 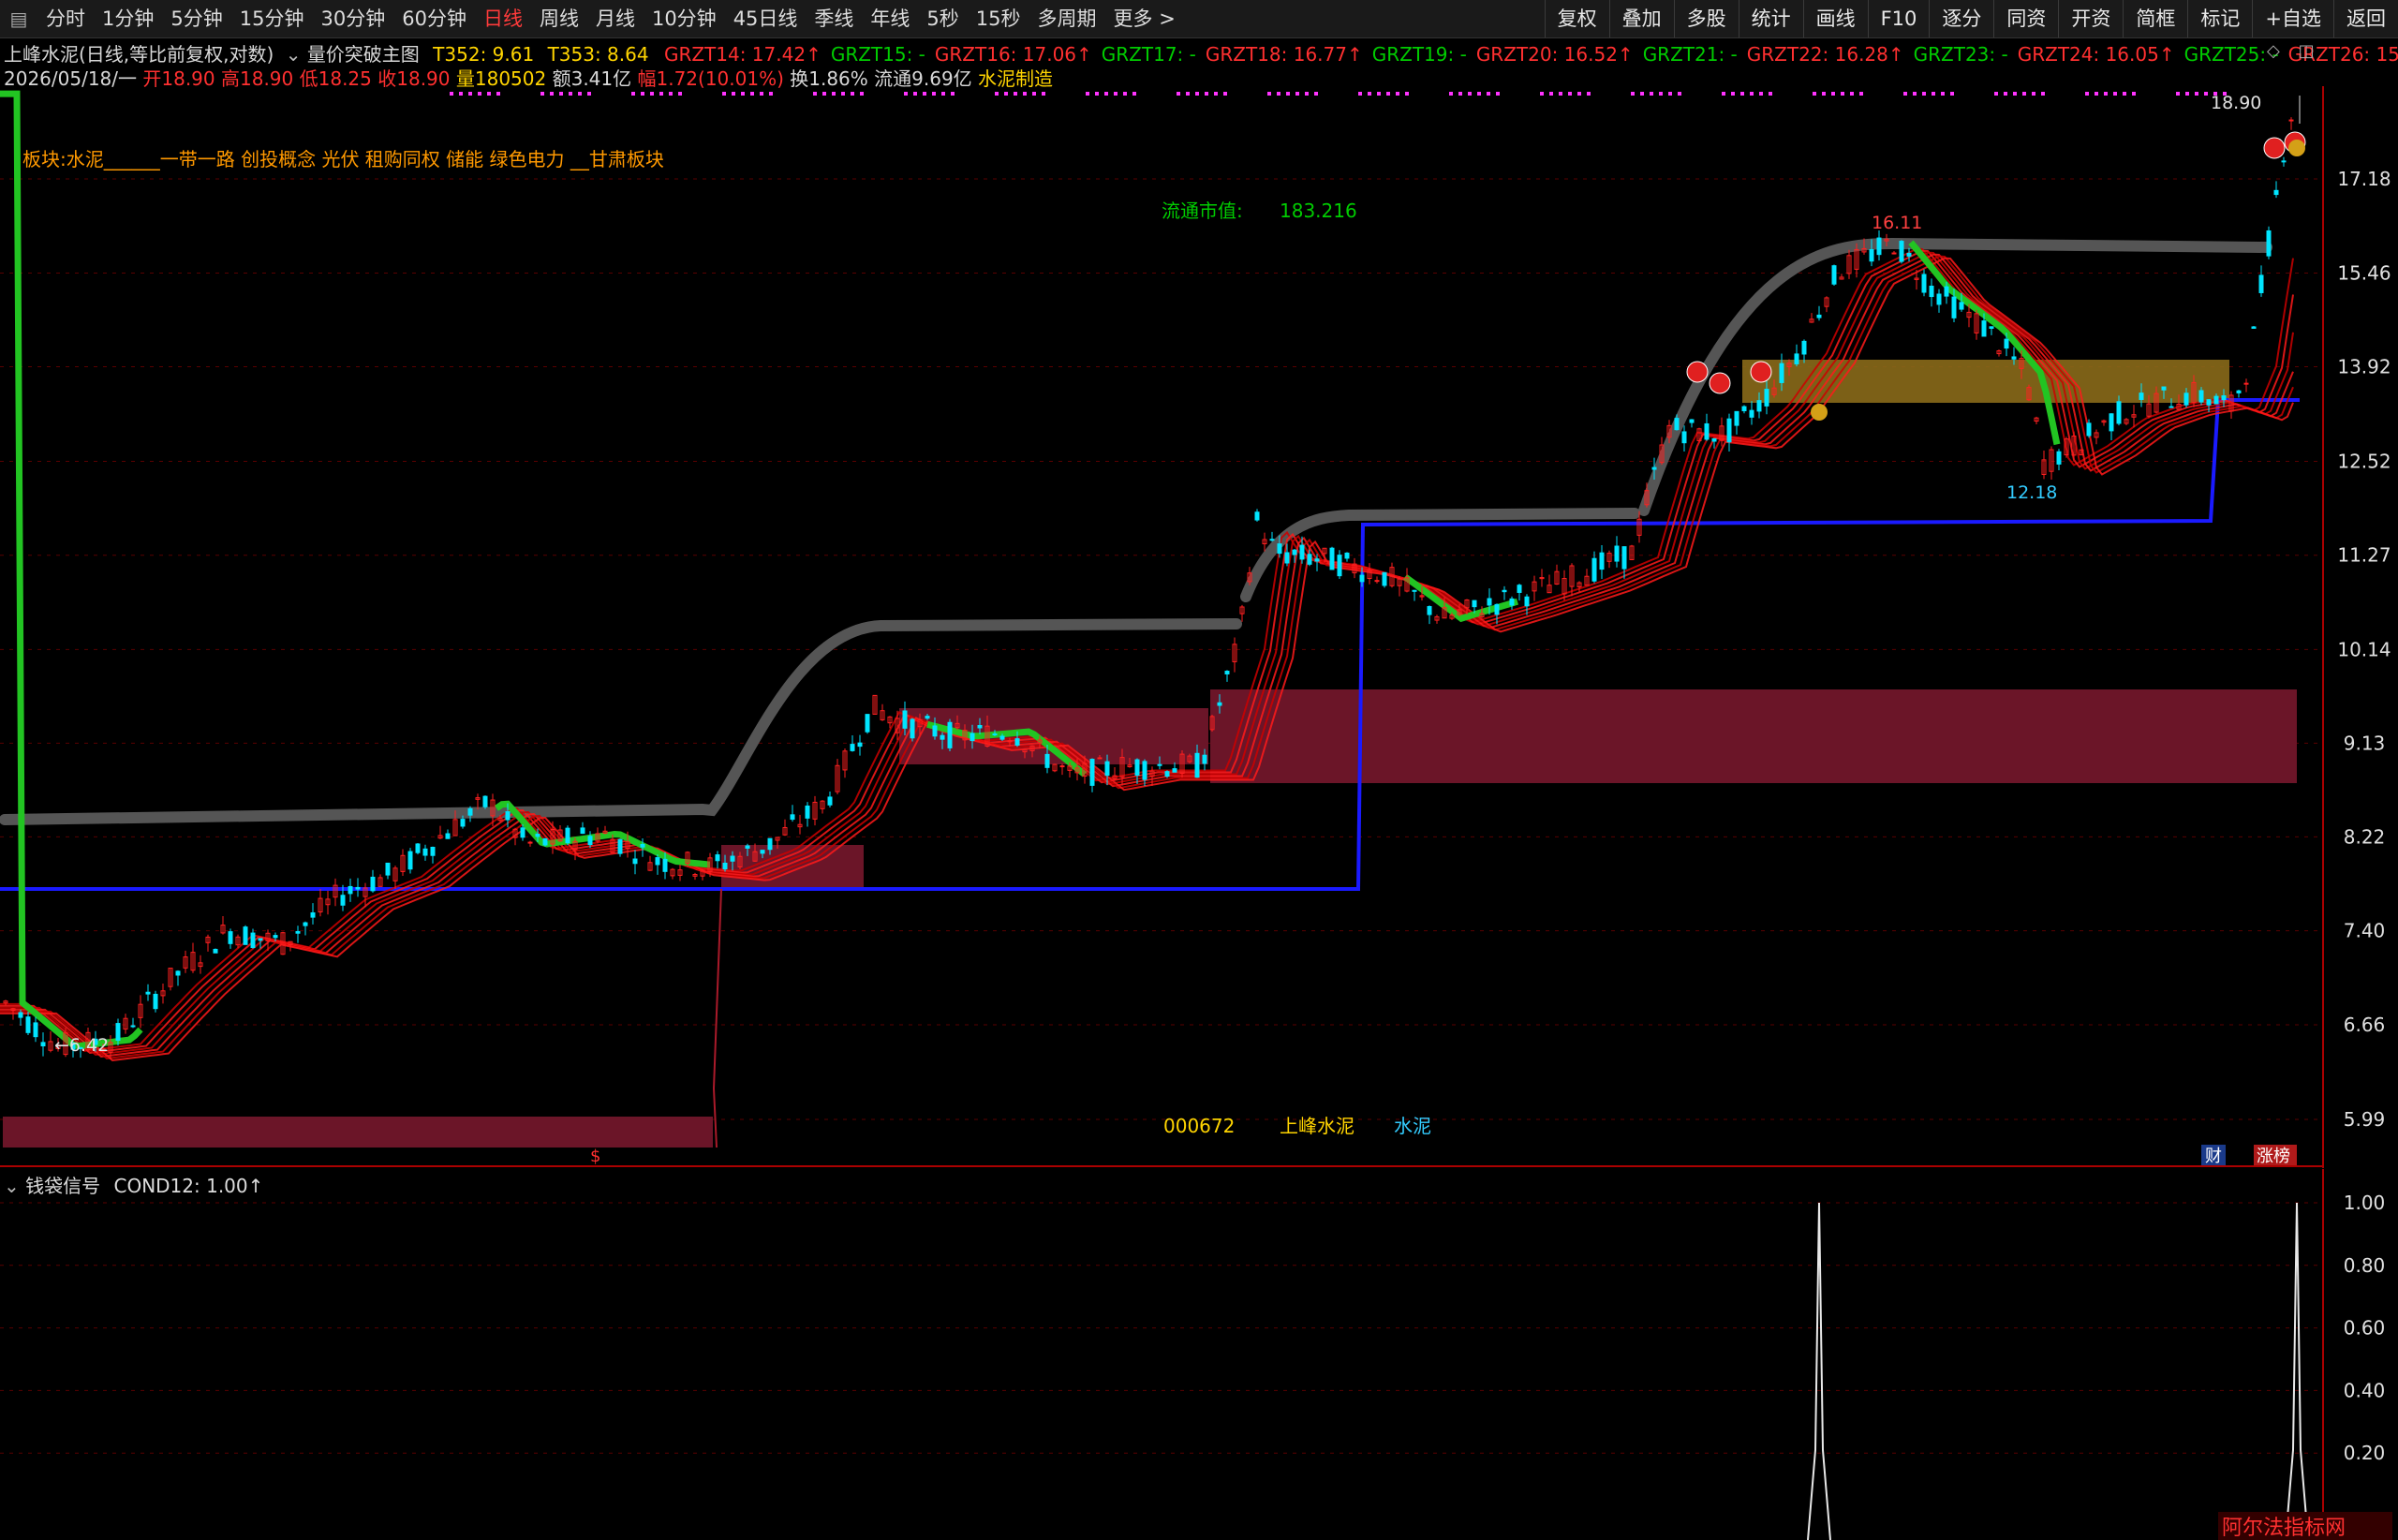 What do you see at coordinates (196, 18) in the screenshot?
I see `tab-period-2: 5分钟` at bounding box center [196, 18].